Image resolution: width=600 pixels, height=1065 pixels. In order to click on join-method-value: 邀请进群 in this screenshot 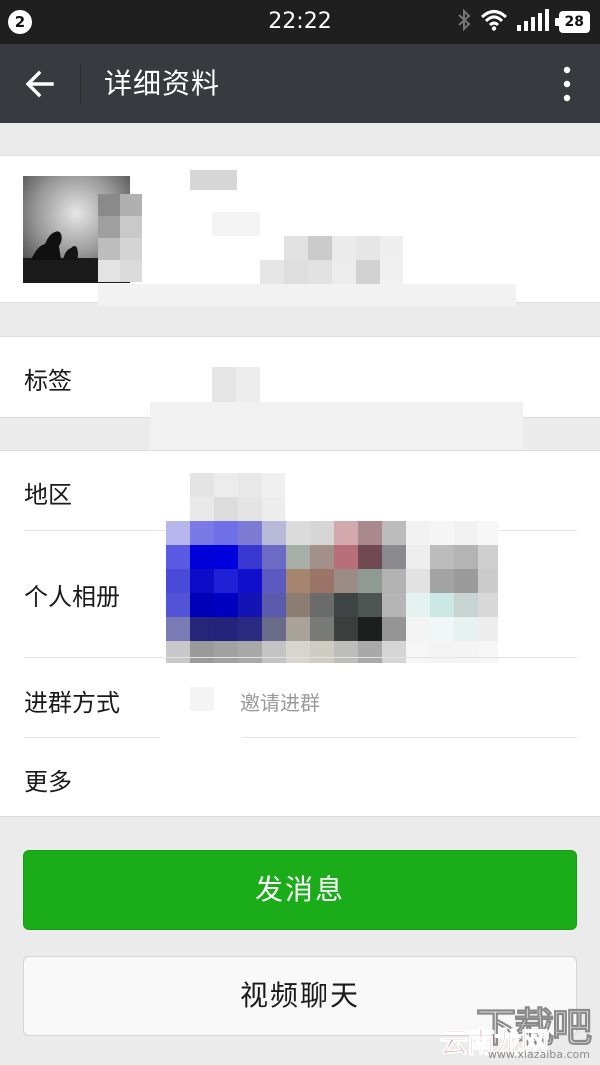, I will do `click(280, 703)`.